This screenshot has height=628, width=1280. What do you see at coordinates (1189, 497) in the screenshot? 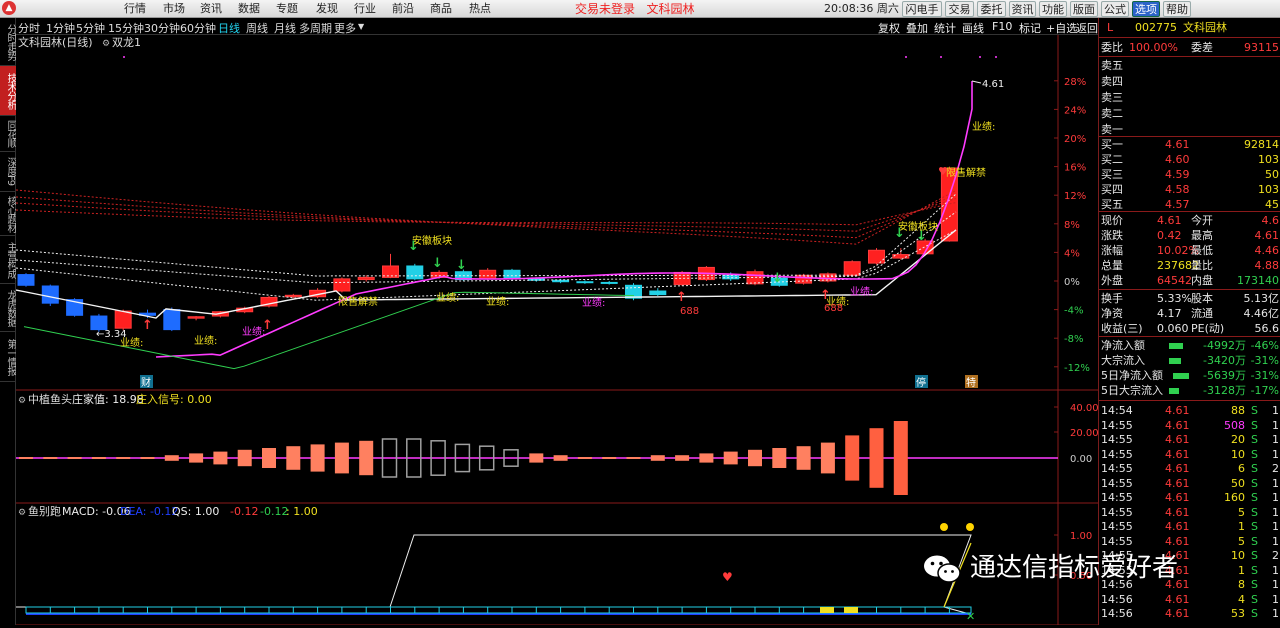
I see `tick-row: 14:55 4.61 160 S 1` at bounding box center [1189, 497].